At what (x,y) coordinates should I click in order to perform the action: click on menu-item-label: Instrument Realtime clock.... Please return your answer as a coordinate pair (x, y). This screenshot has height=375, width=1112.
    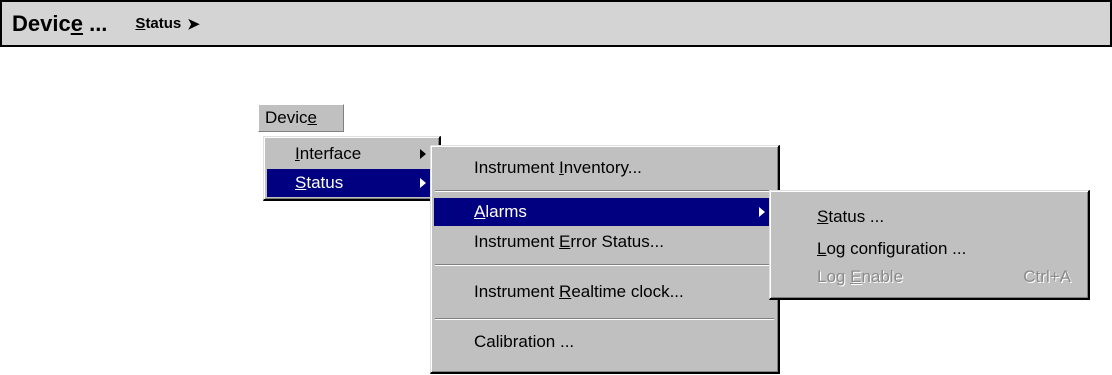
    Looking at the image, I should click on (579, 291).